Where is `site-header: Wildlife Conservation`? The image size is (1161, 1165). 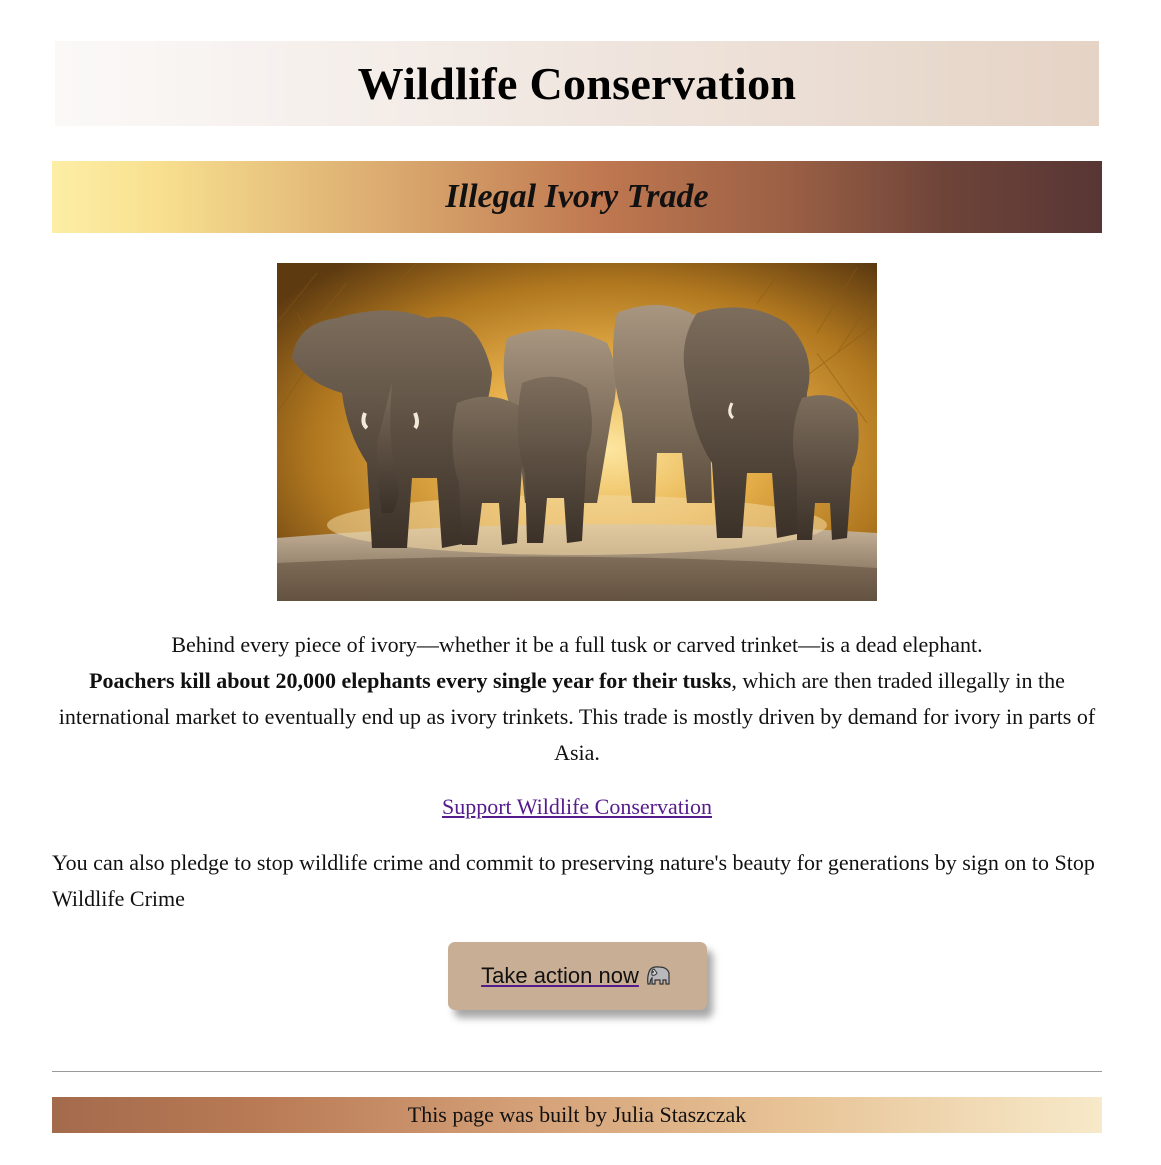 site-header: Wildlife Conservation is located at coordinates (577, 83).